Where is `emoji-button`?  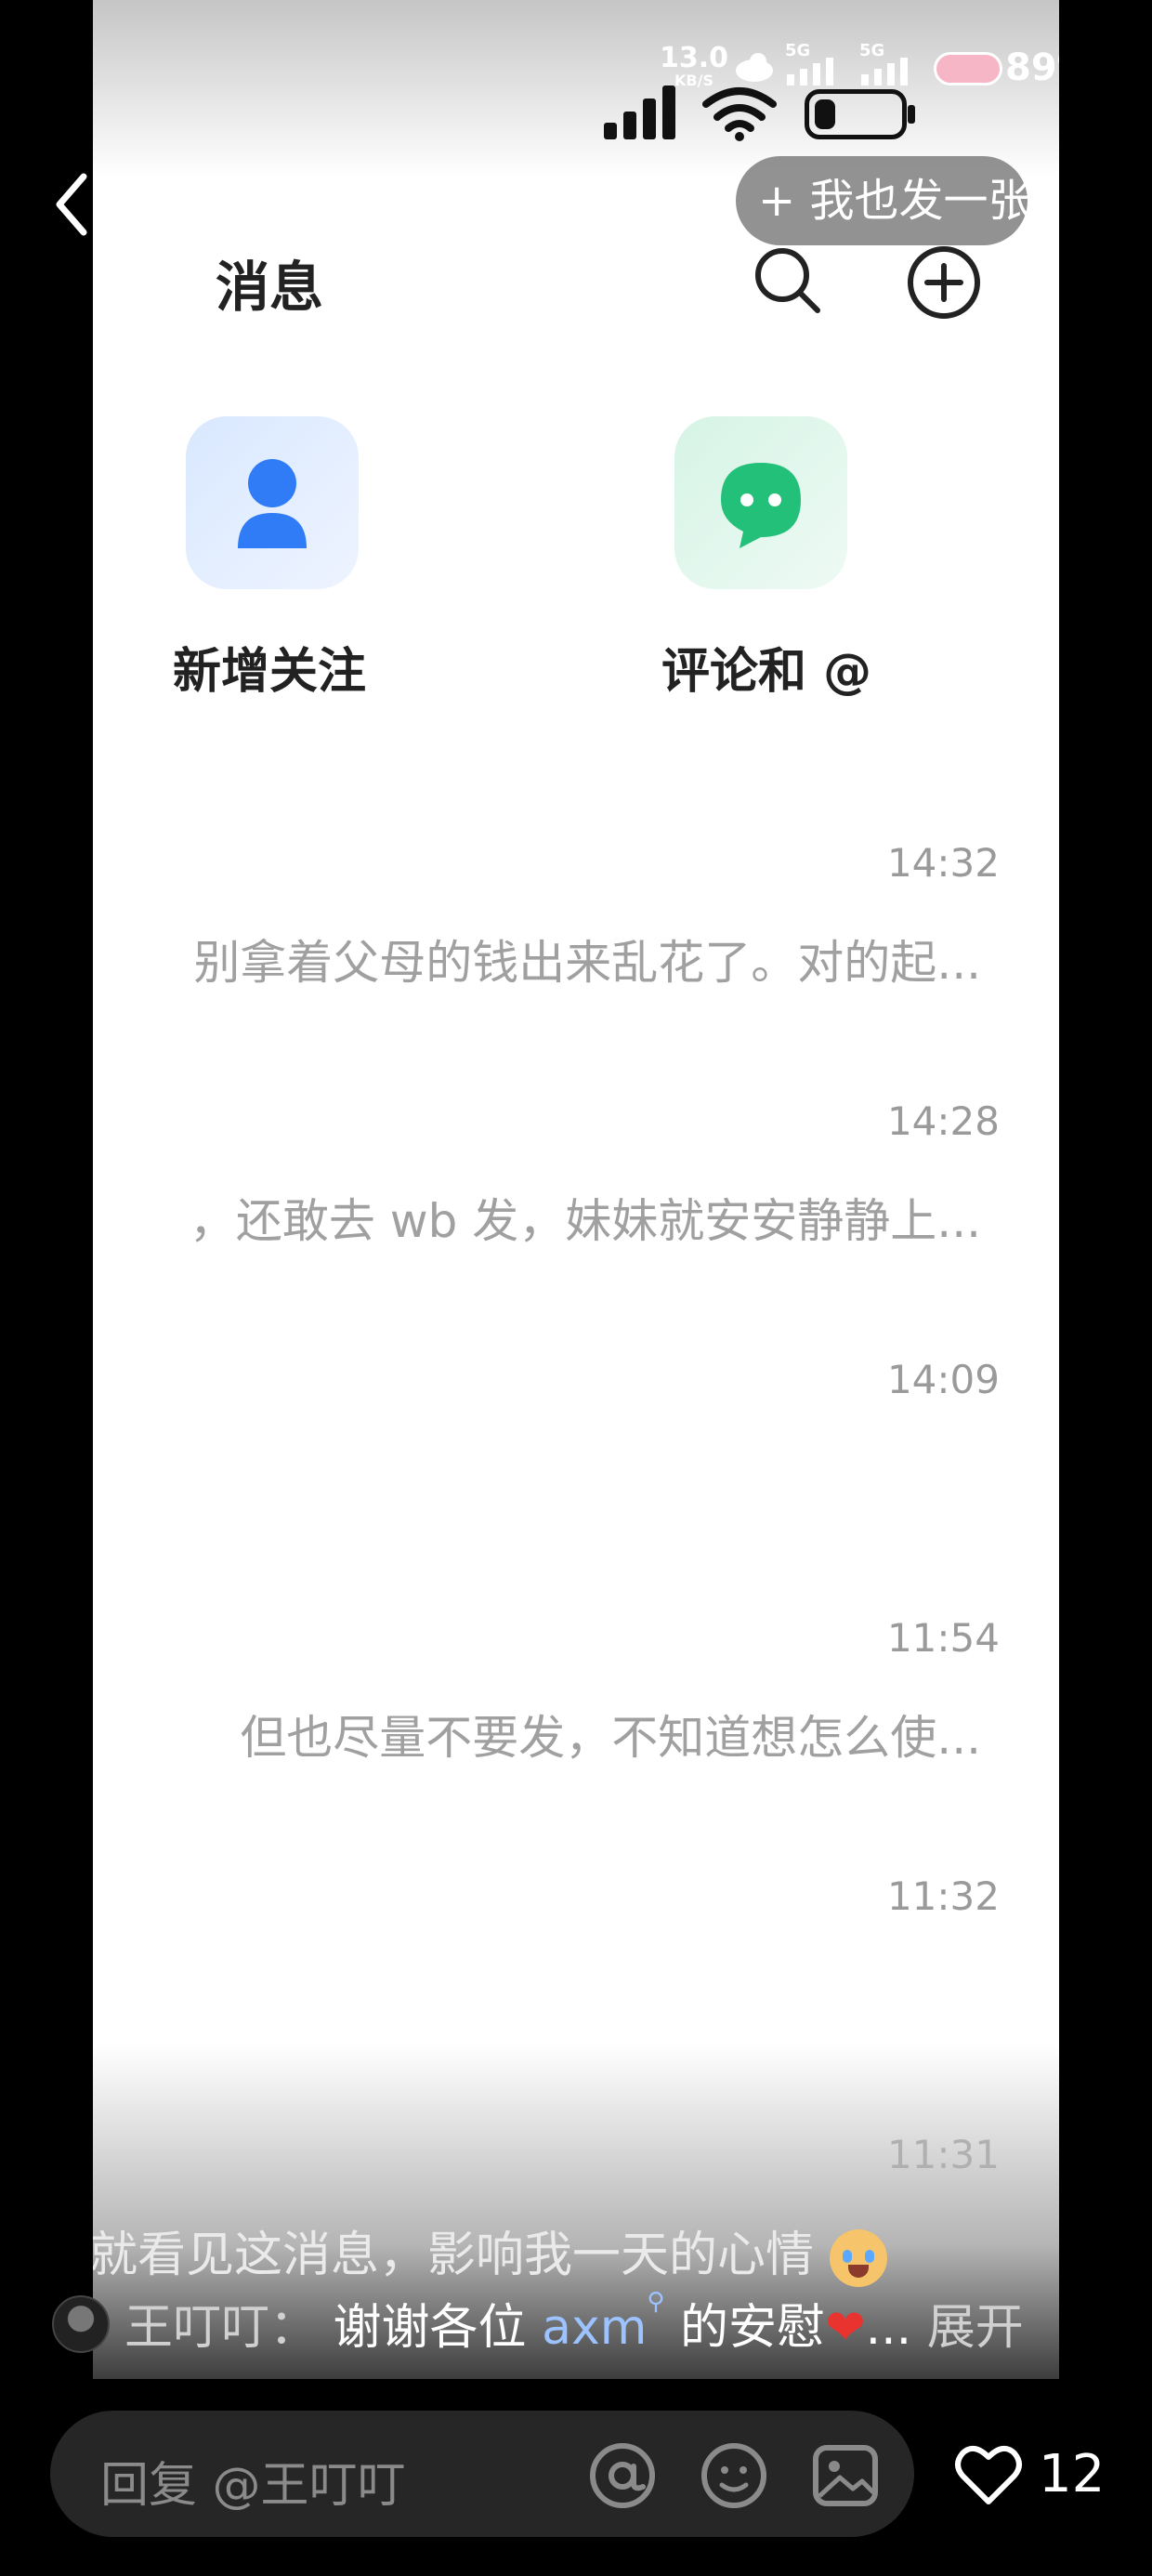
emoji-button is located at coordinates (734, 2477).